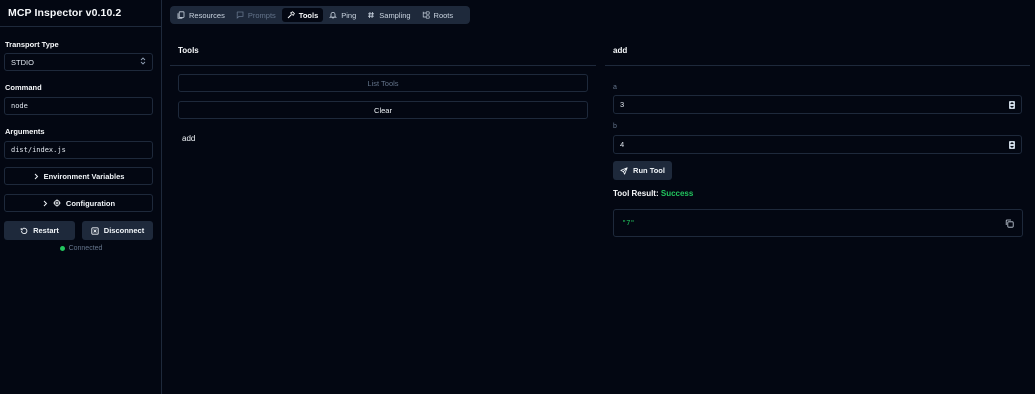  I want to click on copy-icon, so click(1009, 223).